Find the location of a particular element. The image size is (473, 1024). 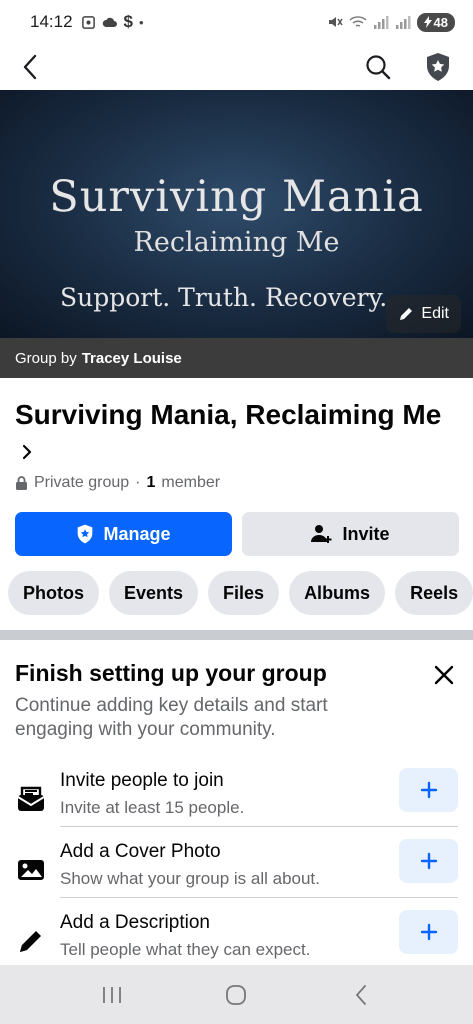

add-cover-photo-button is located at coordinates (428, 861).